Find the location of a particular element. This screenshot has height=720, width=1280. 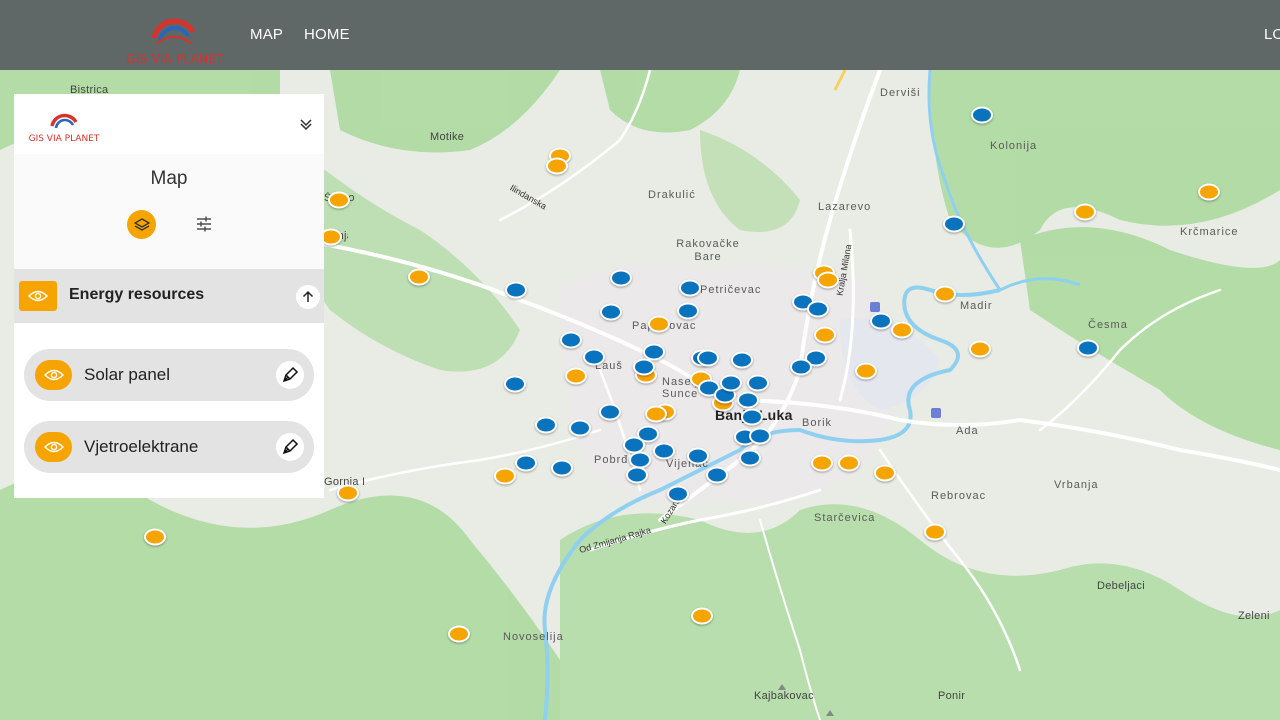

place-debeljaci: Debeljaci is located at coordinates (1121, 586).